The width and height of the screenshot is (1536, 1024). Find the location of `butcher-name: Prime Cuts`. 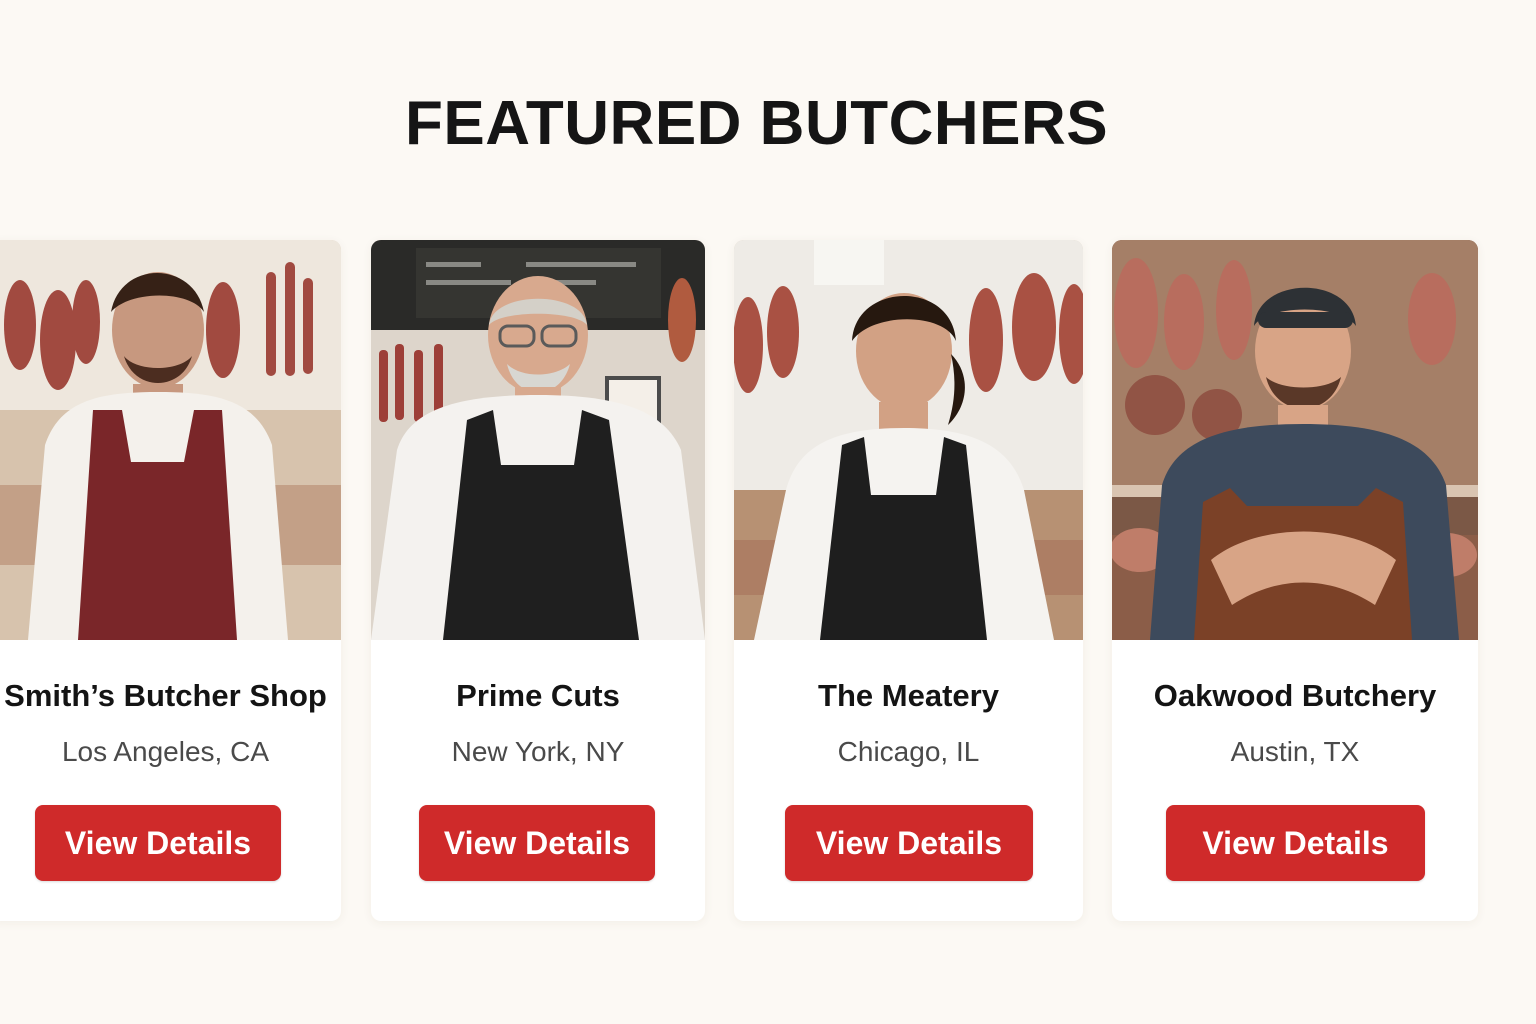

butcher-name: Prime Cuts is located at coordinates (538, 695).